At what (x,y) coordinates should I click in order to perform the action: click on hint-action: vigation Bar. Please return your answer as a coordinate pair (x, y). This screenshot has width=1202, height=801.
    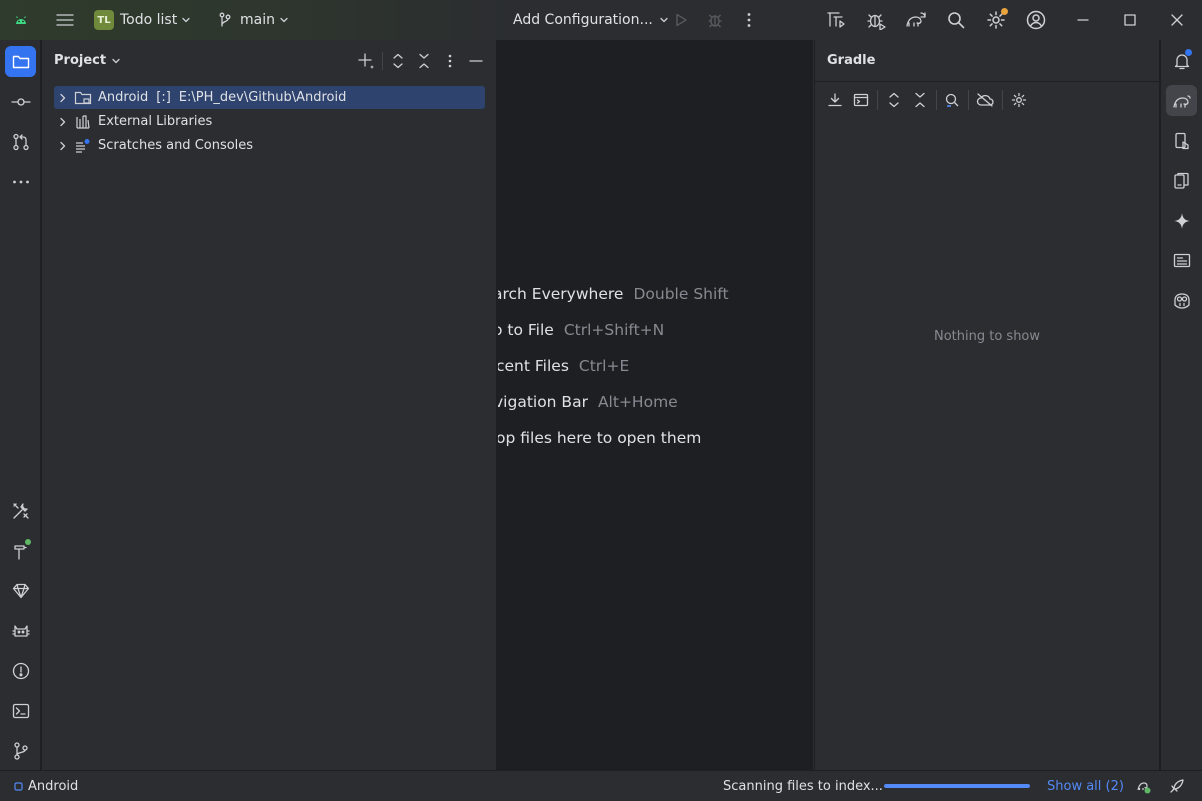
    Looking at the image, I should click on (543, 402).